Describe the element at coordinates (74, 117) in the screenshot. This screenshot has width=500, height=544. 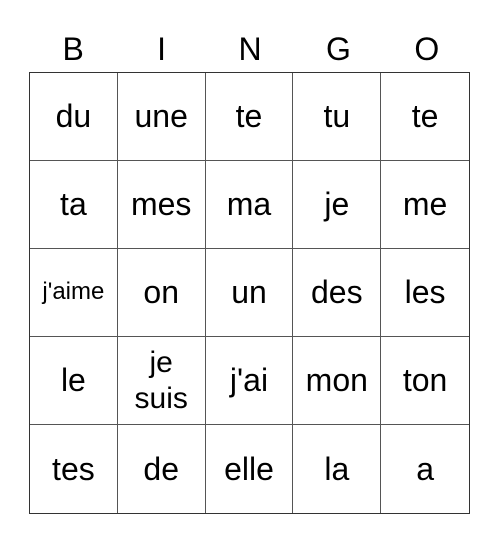
I see `bingo-cell: du` at that location.